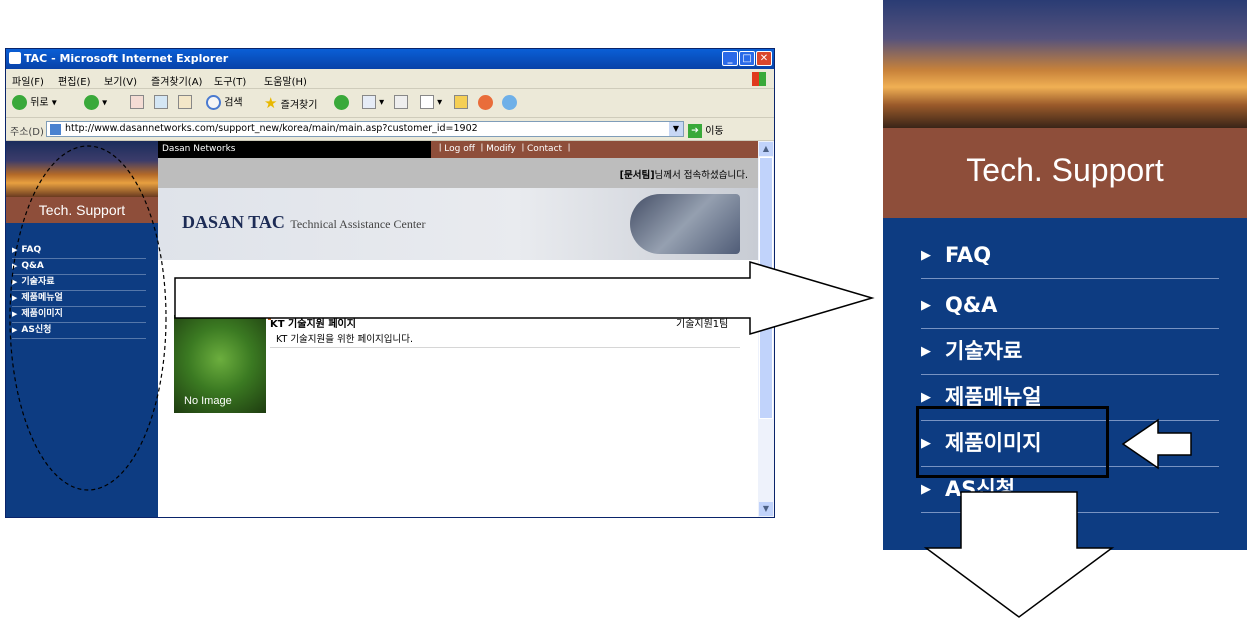  What do you see at coordinates (1156, 444) in the screenshot?
I see `left-arrow` at bounding box center [1156, 444].